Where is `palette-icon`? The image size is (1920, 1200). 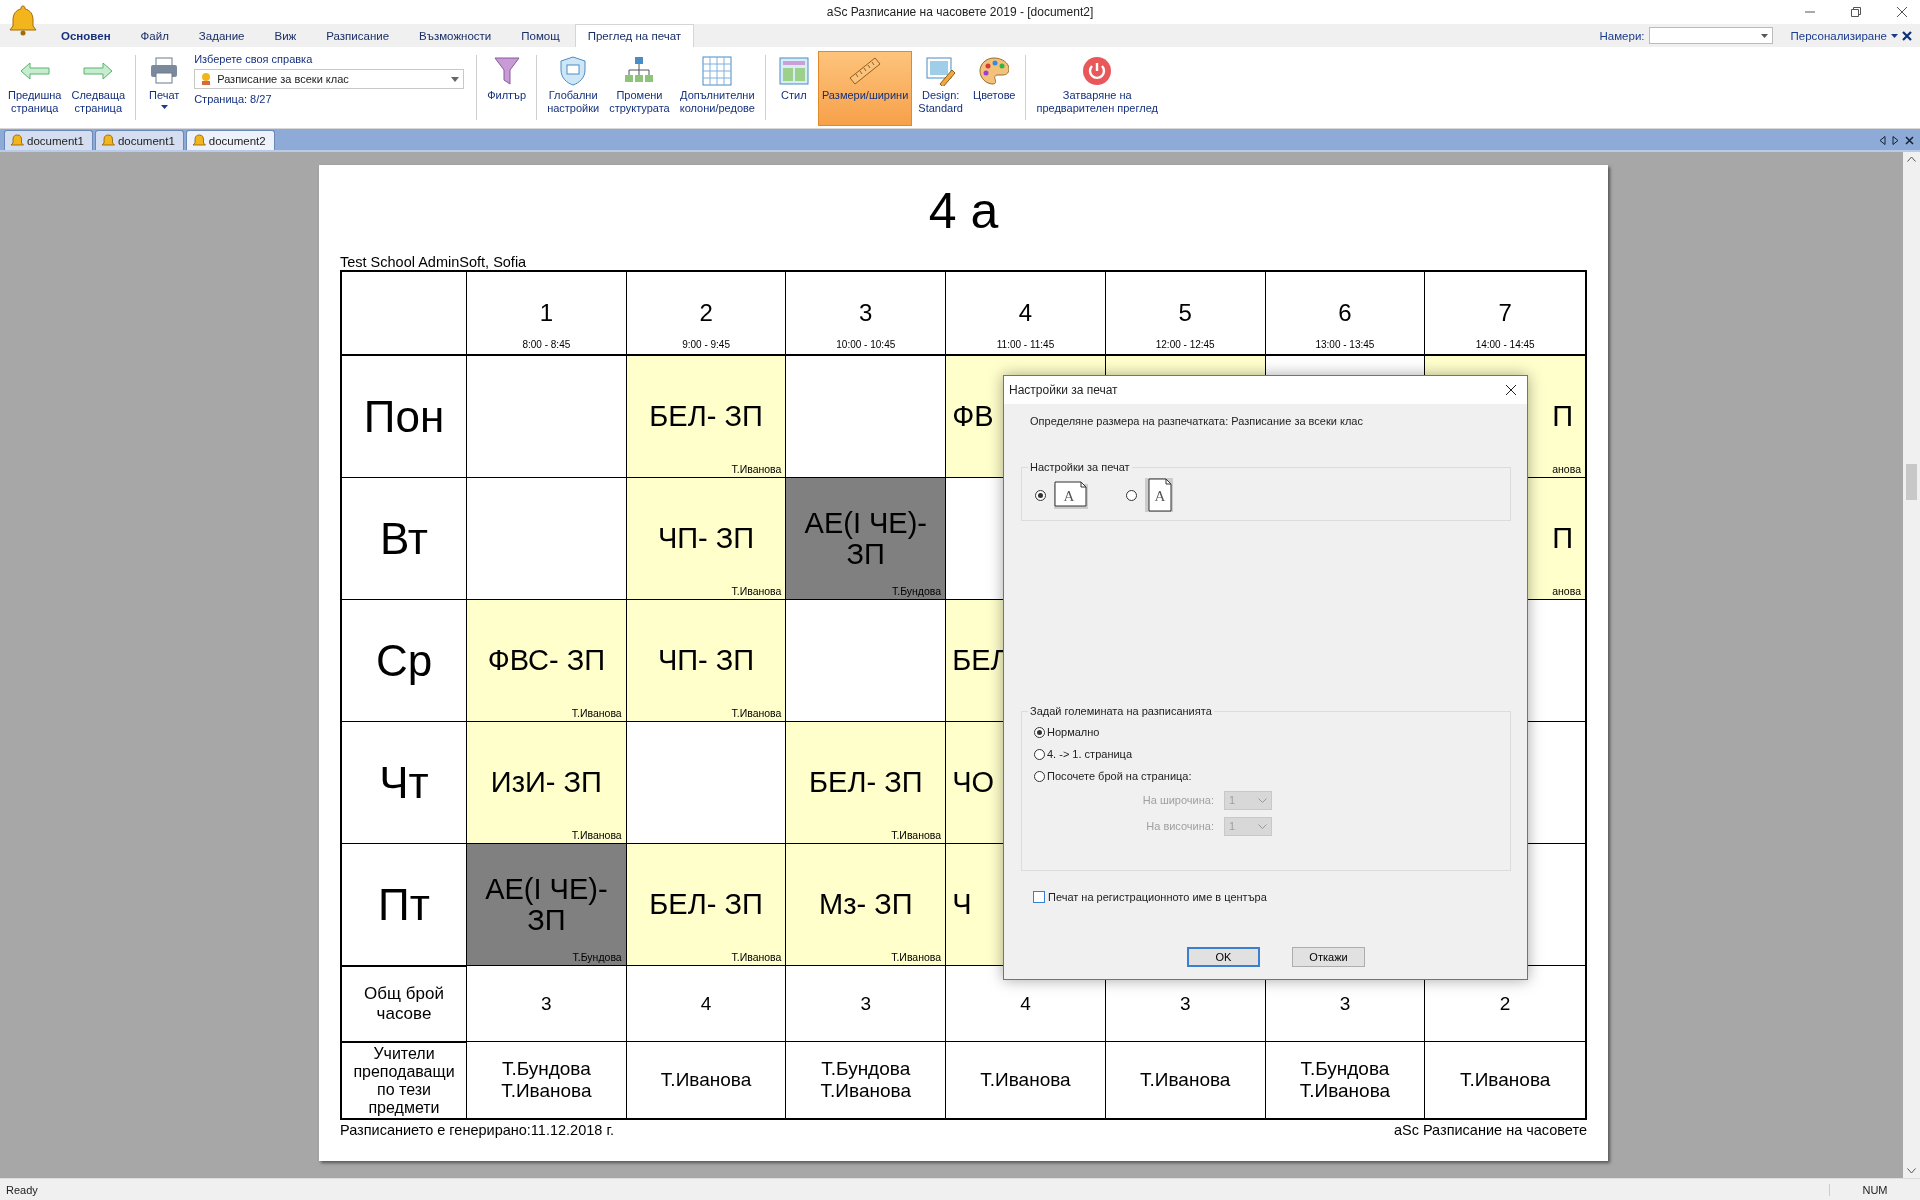 palette-icon is located at coordinates (994, 71).